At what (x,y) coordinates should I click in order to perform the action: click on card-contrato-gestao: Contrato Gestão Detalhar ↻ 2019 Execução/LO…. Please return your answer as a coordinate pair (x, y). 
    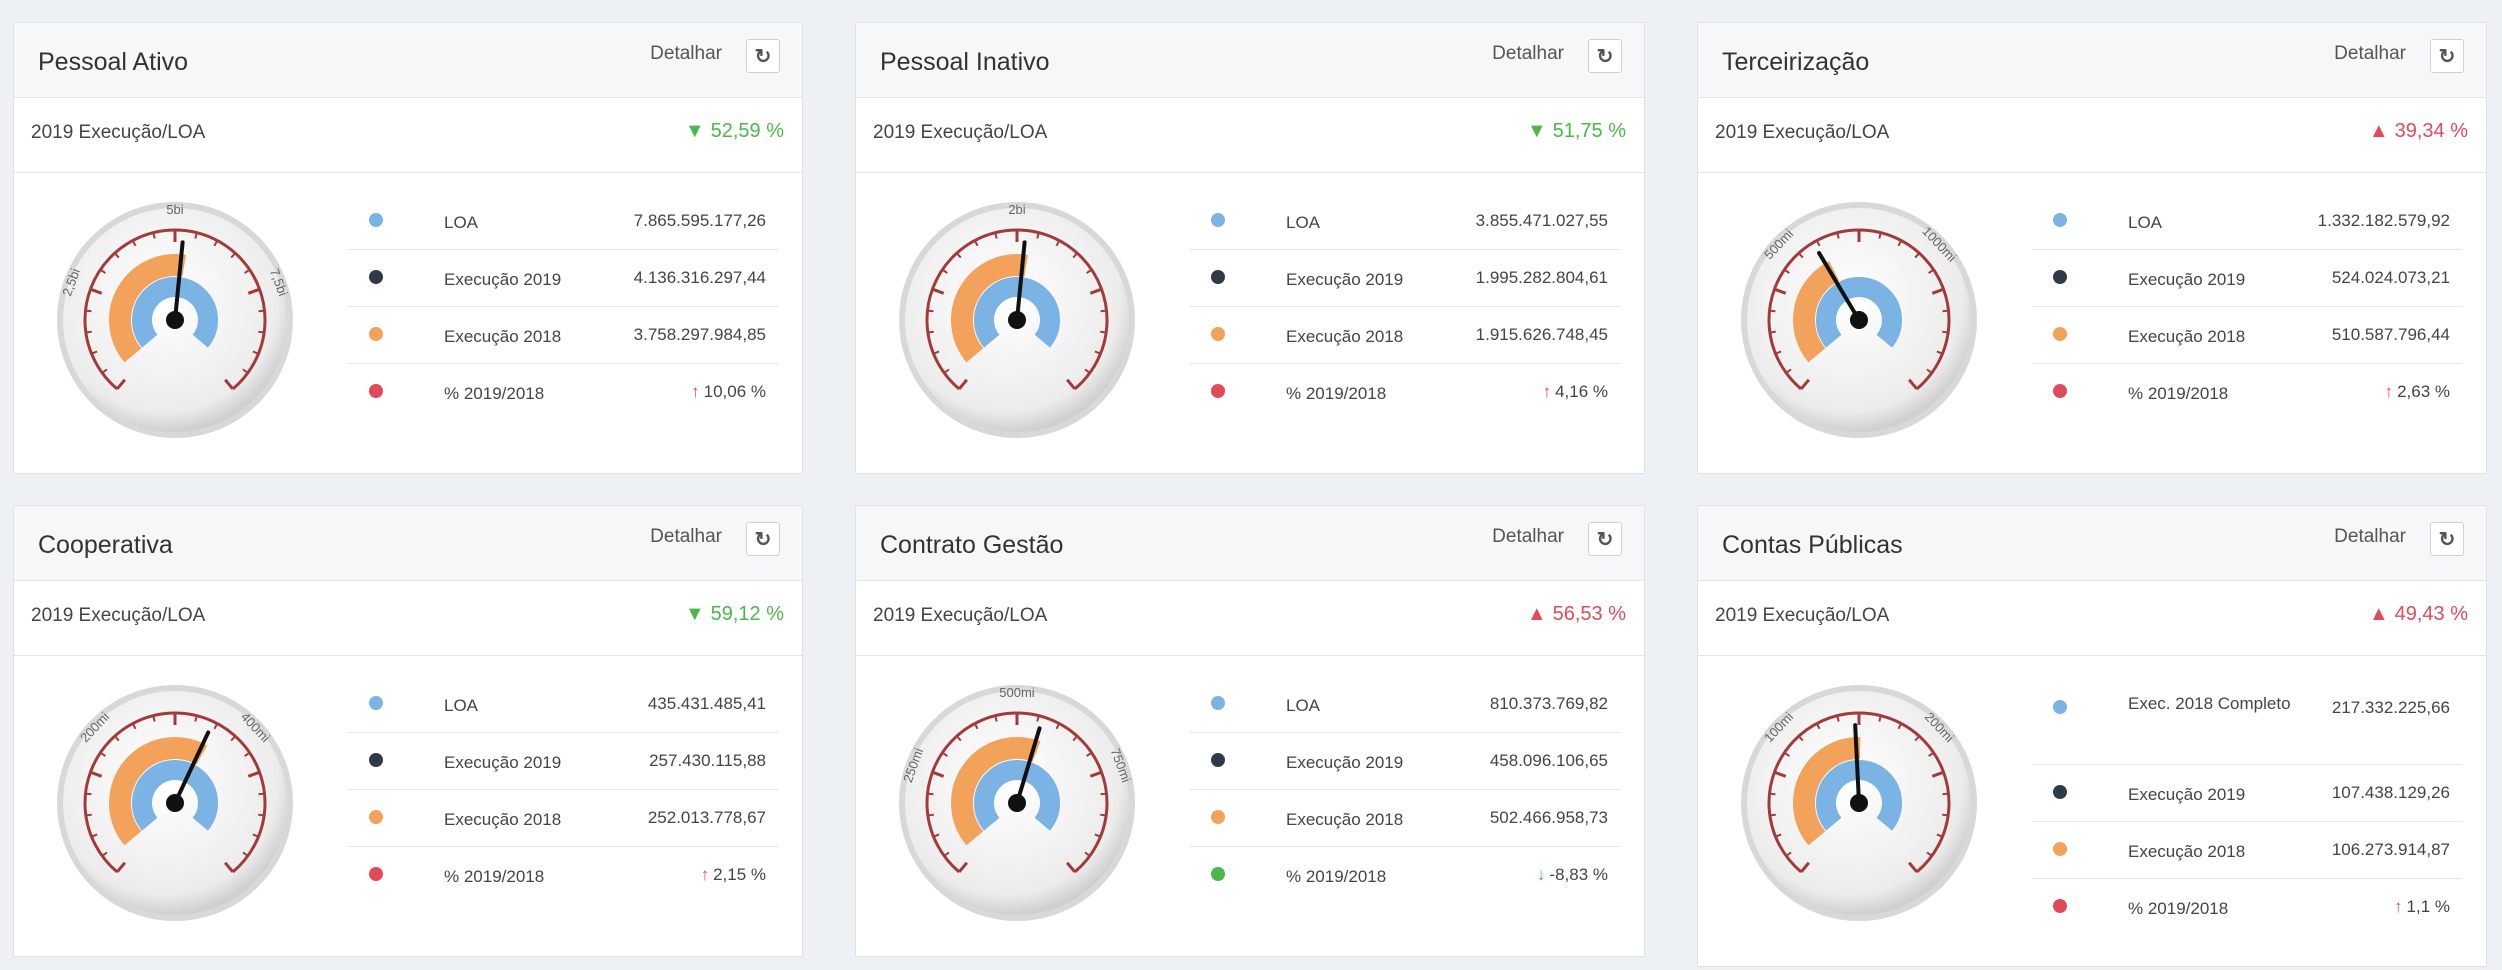
    Looking at the image, I should click on (1250, 731).